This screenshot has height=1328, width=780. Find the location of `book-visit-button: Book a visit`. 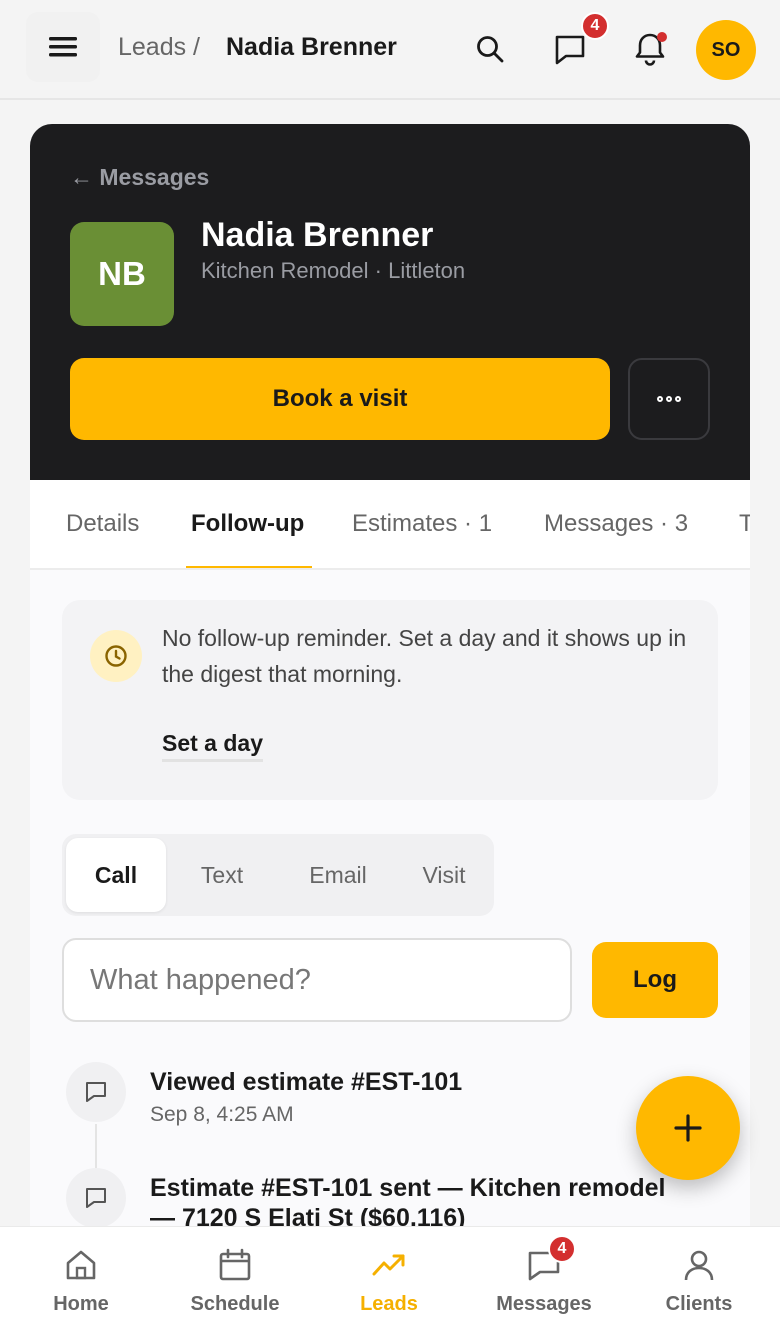

book-visit-button: Book a visit is located at coordinates (340, 399).